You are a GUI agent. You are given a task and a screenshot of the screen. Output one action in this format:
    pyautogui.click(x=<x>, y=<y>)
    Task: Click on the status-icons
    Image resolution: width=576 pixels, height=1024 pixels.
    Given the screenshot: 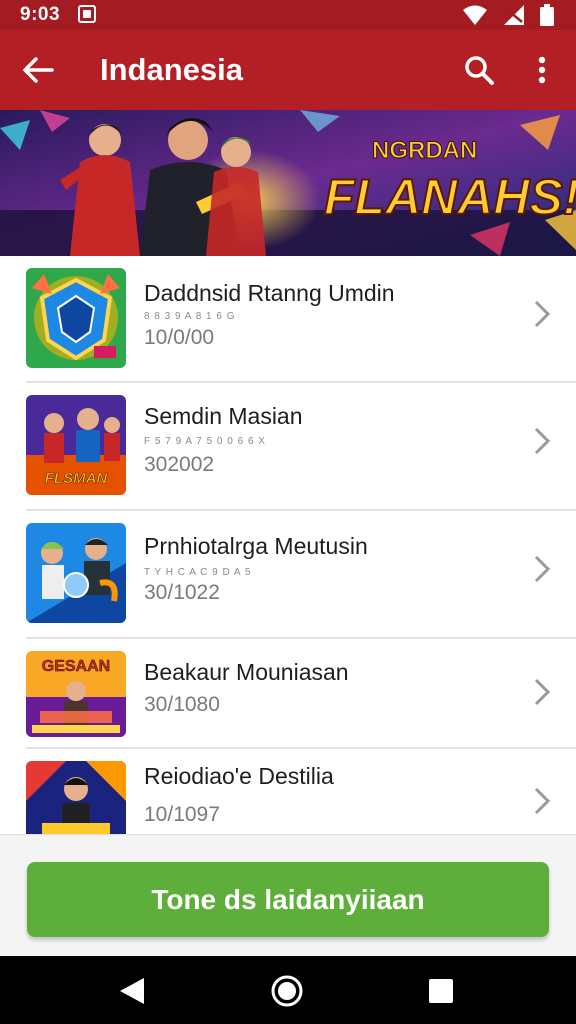 What is the action you would take?
    pyautogui.click(x=508, y=15)
    